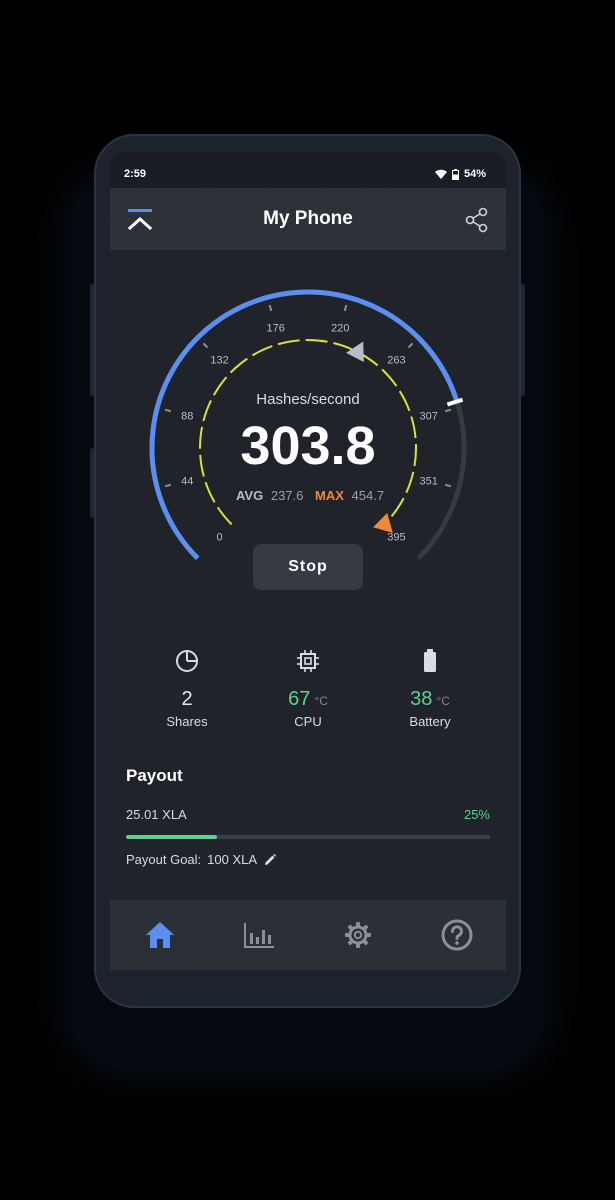 This screenshot has height=1200, width=615. Describe the element at coordinates (269, 495) in the screenshot. I see `avg-stat: AVG 237.6` at that location.